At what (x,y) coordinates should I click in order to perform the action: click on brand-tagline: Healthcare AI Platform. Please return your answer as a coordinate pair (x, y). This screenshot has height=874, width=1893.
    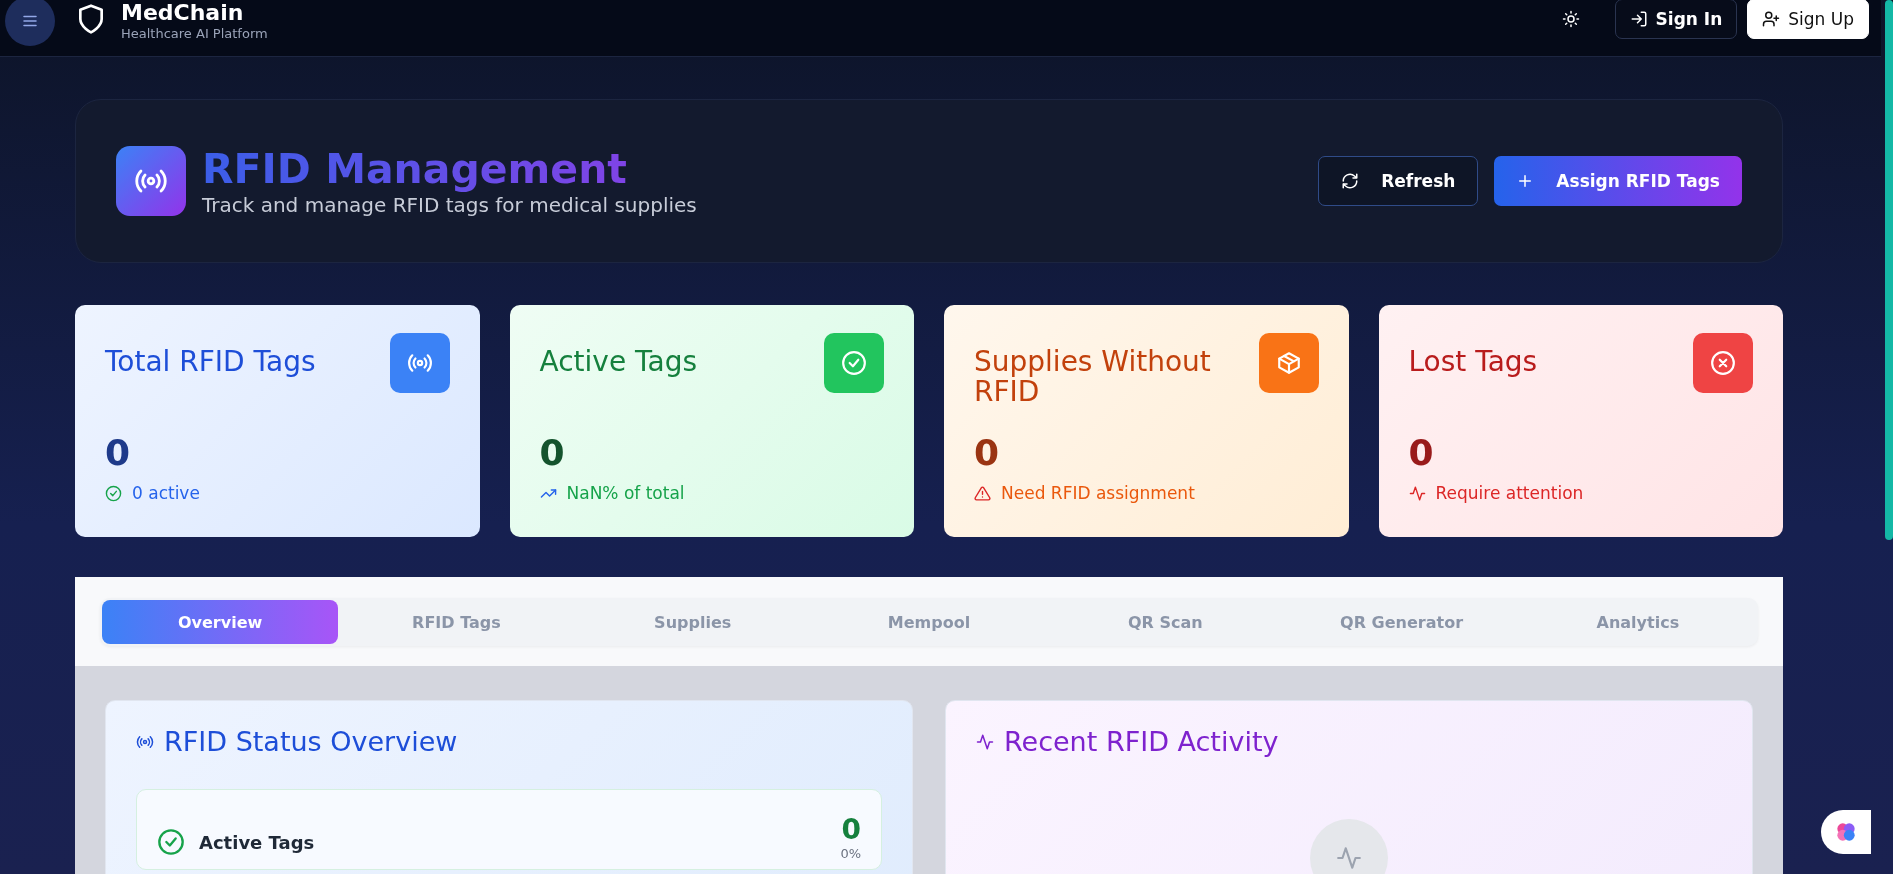
    Looking at the image, I should click on (194, 33).